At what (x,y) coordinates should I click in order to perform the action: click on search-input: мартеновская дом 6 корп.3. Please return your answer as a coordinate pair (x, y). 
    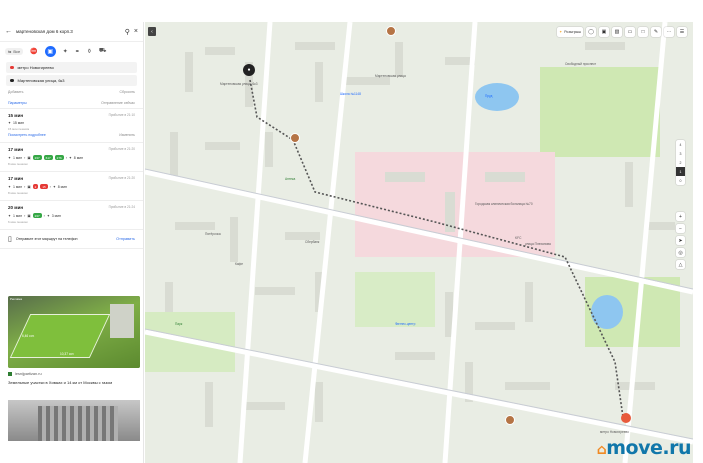
    Looking at the image, I should click on (68, 31).